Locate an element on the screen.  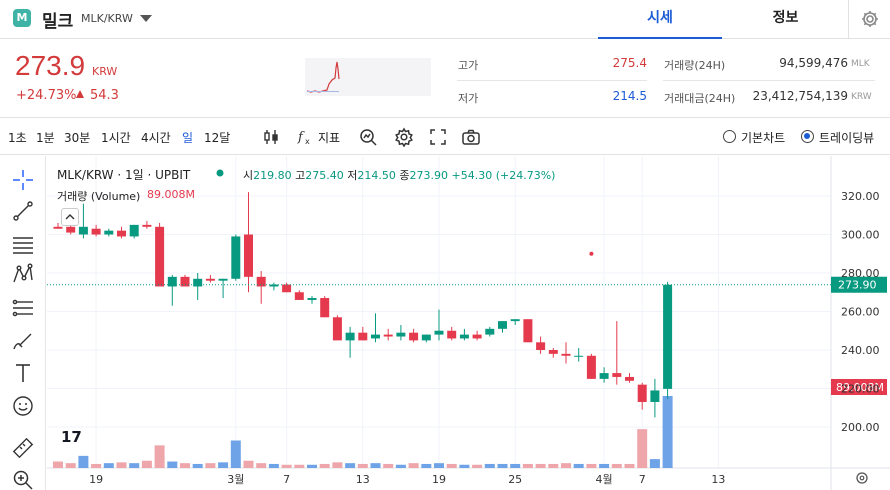
svg-text: f is located at coordinates (301, 137).